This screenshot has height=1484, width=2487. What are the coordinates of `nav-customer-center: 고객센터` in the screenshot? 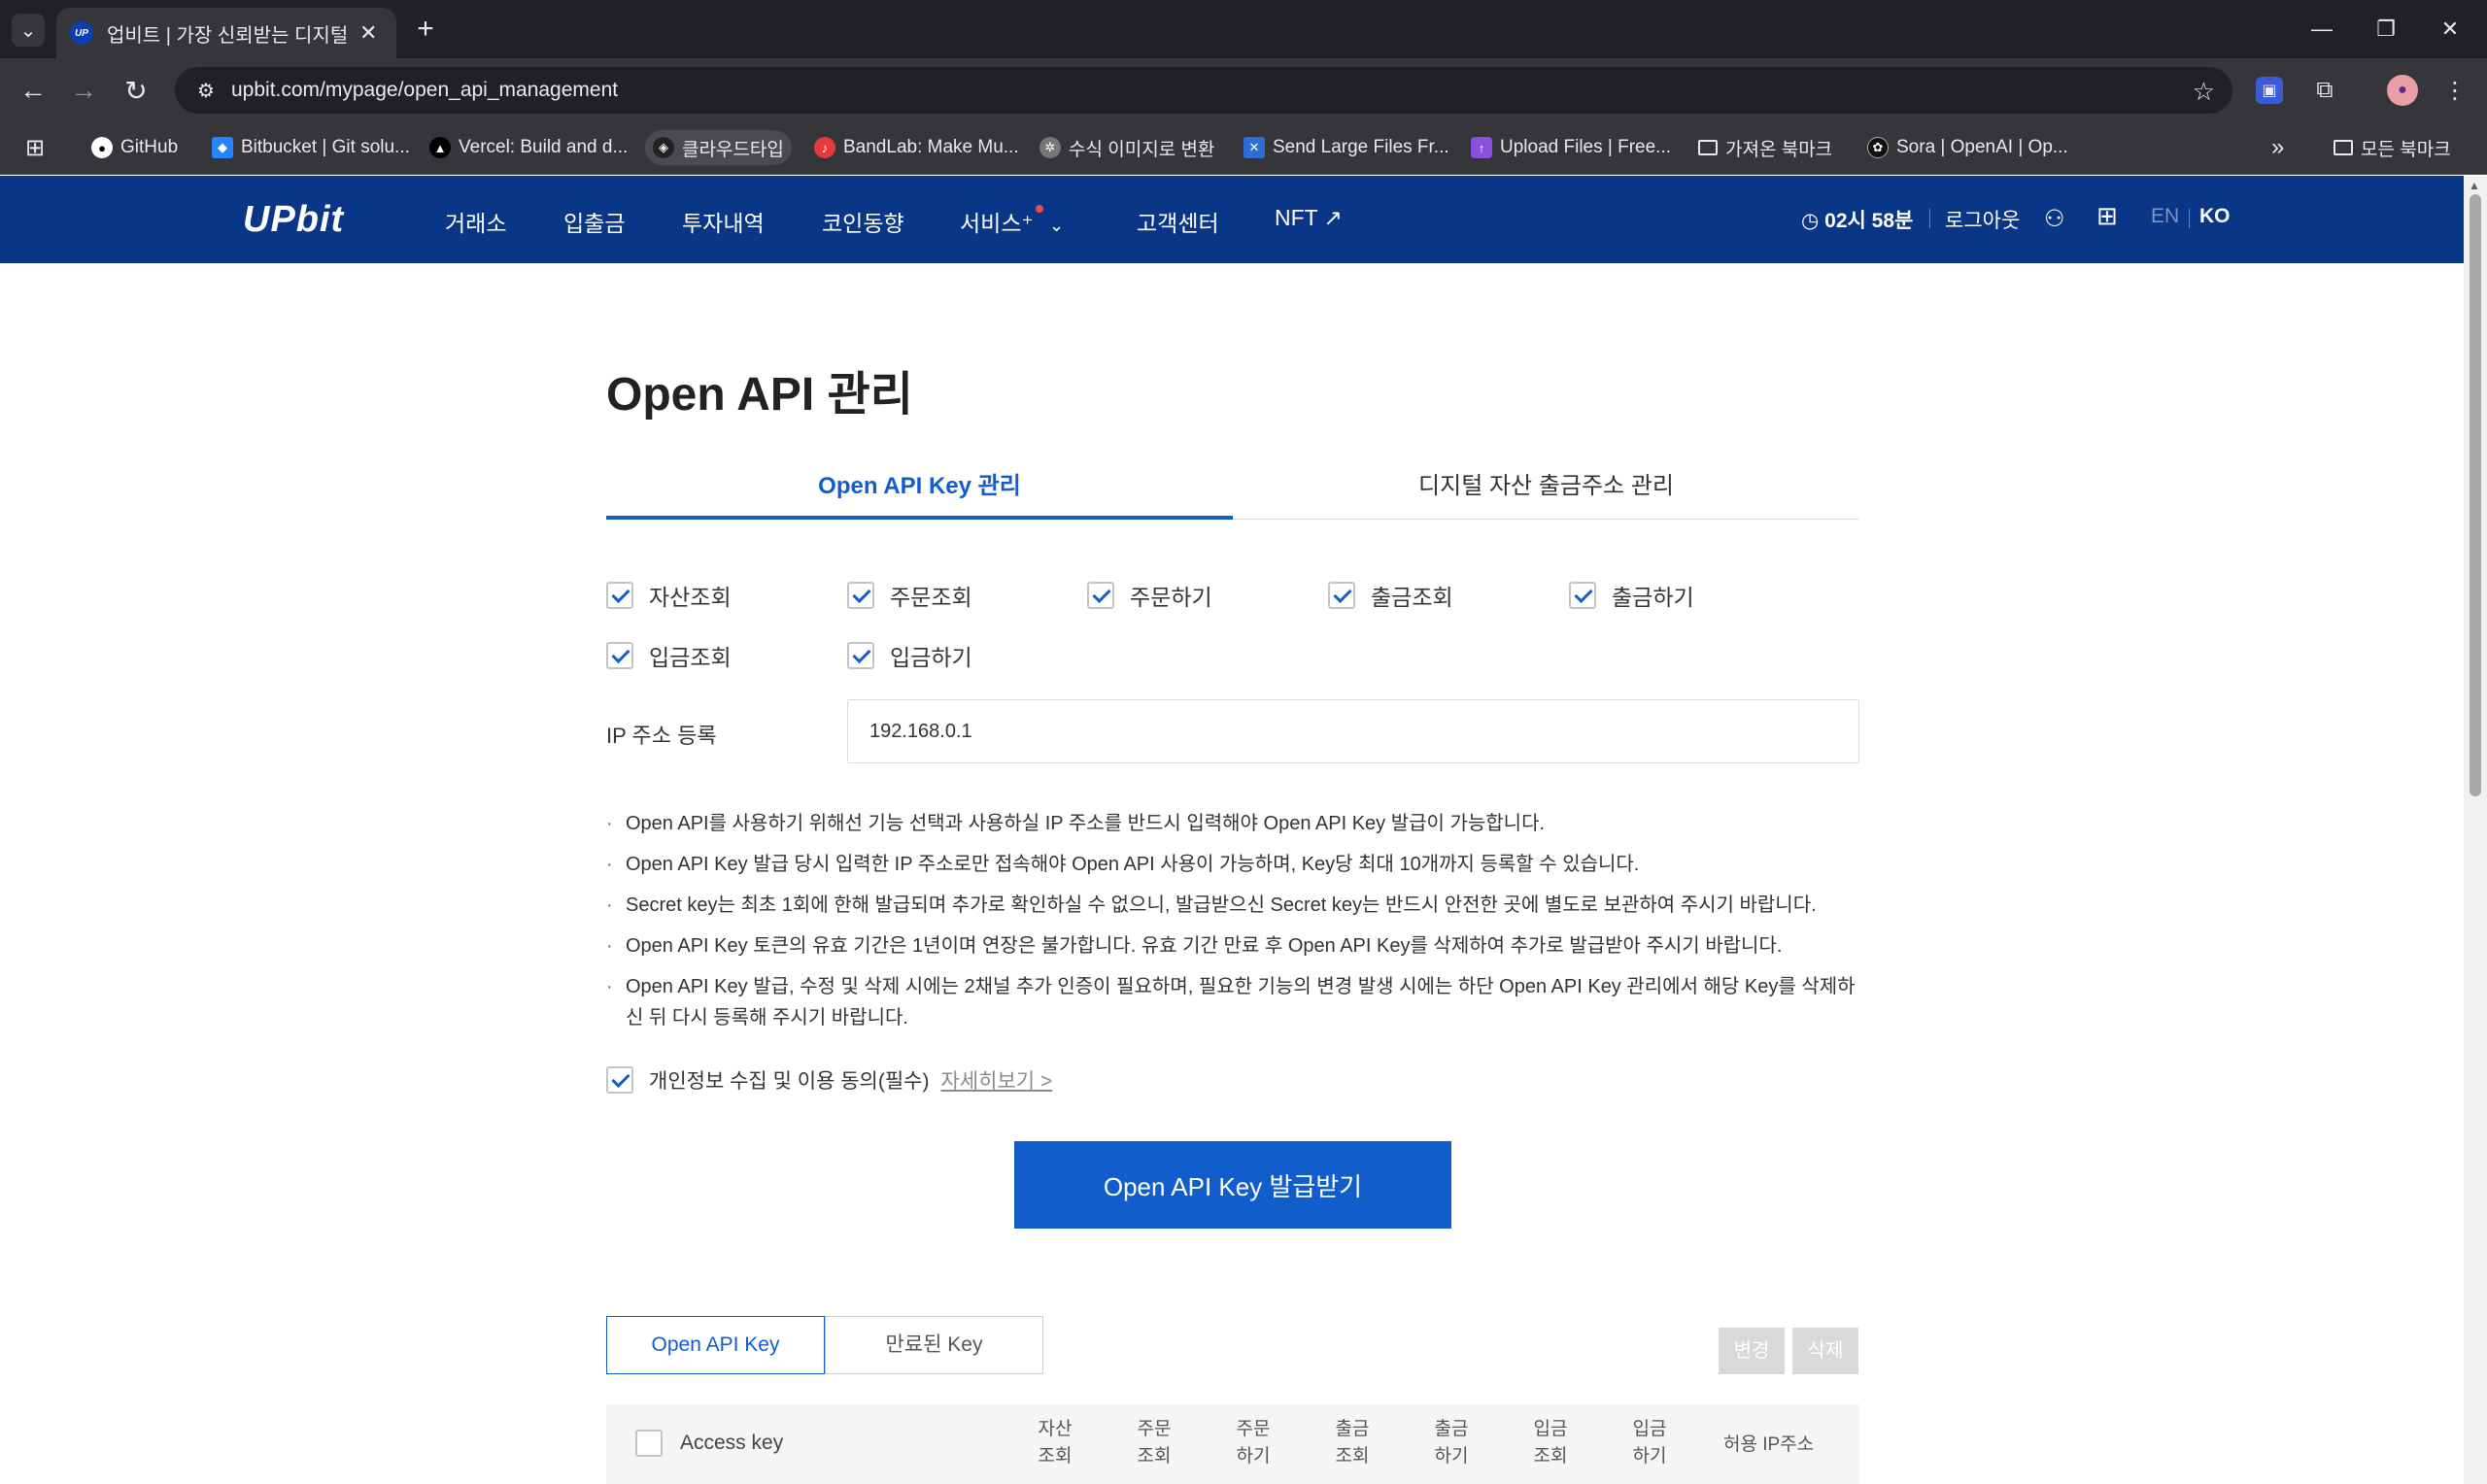 It's located at (1178, 221).